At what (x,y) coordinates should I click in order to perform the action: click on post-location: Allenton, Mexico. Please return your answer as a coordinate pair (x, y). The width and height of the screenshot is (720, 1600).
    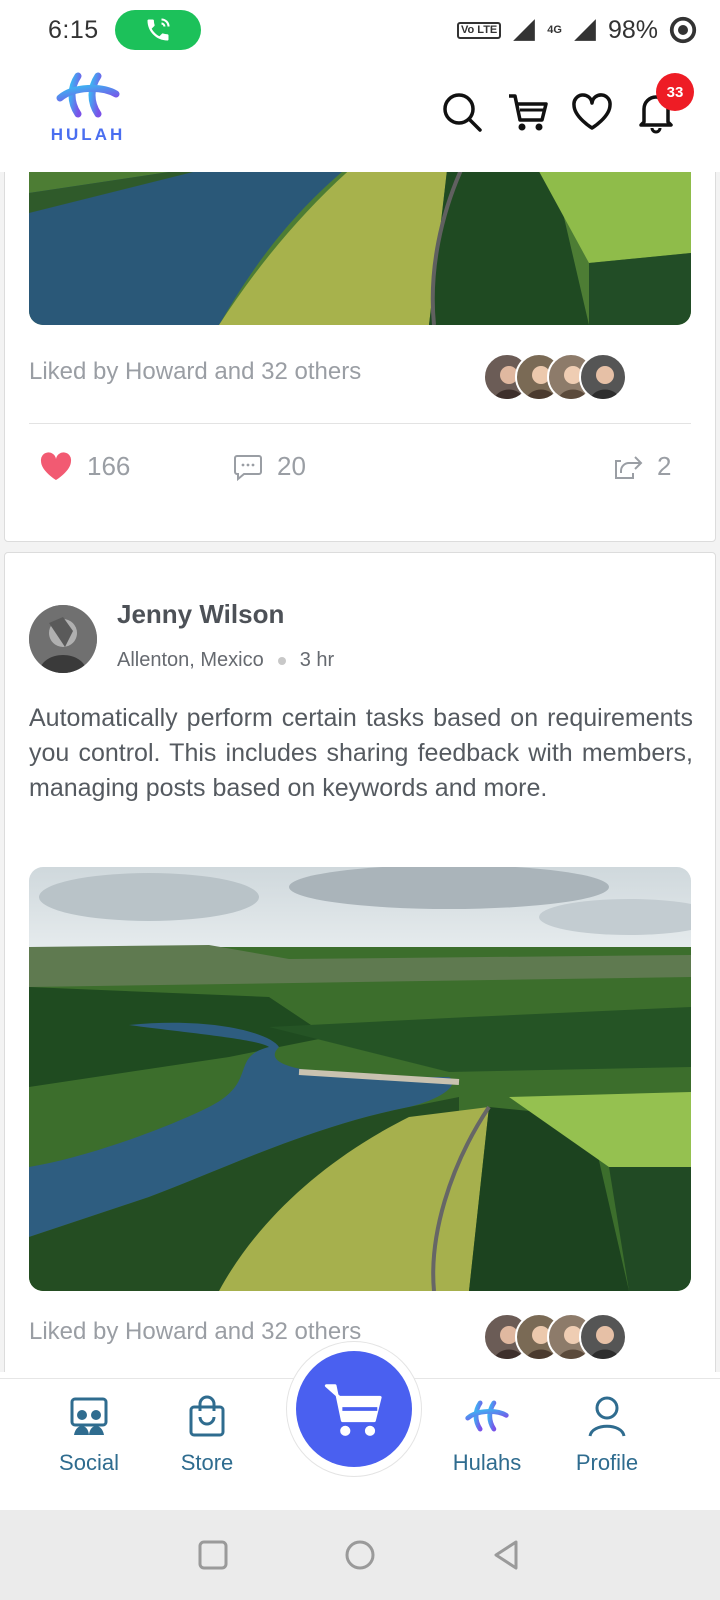
    Looking at the image, I should click on (190, 660).